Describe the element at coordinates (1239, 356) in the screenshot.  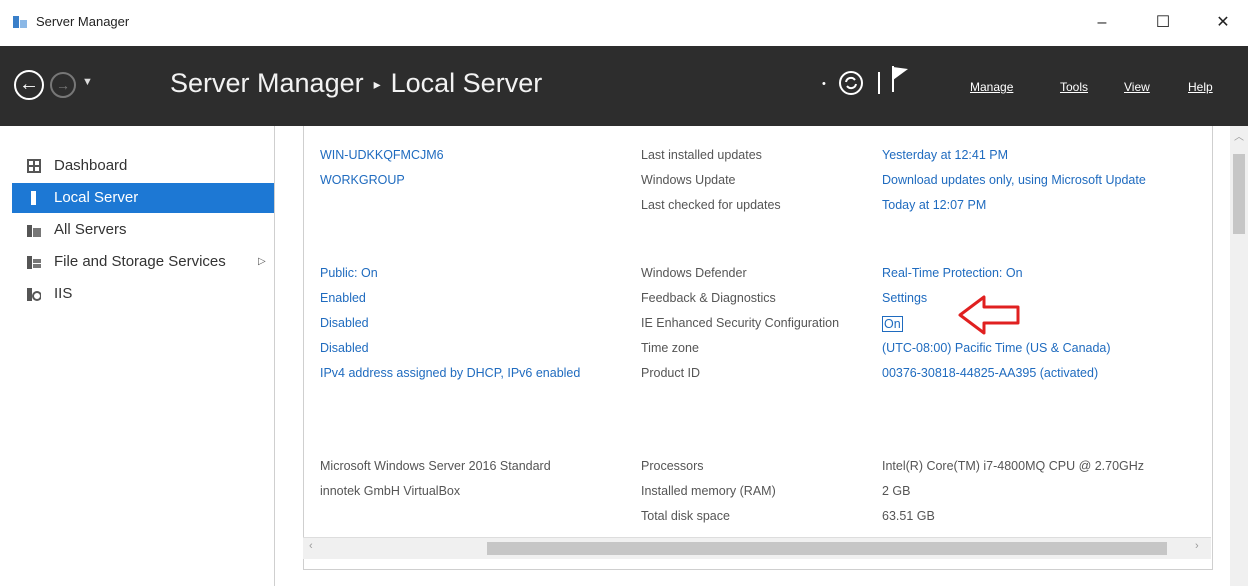
I see `vertical-scrollbar: ︿` at that location.